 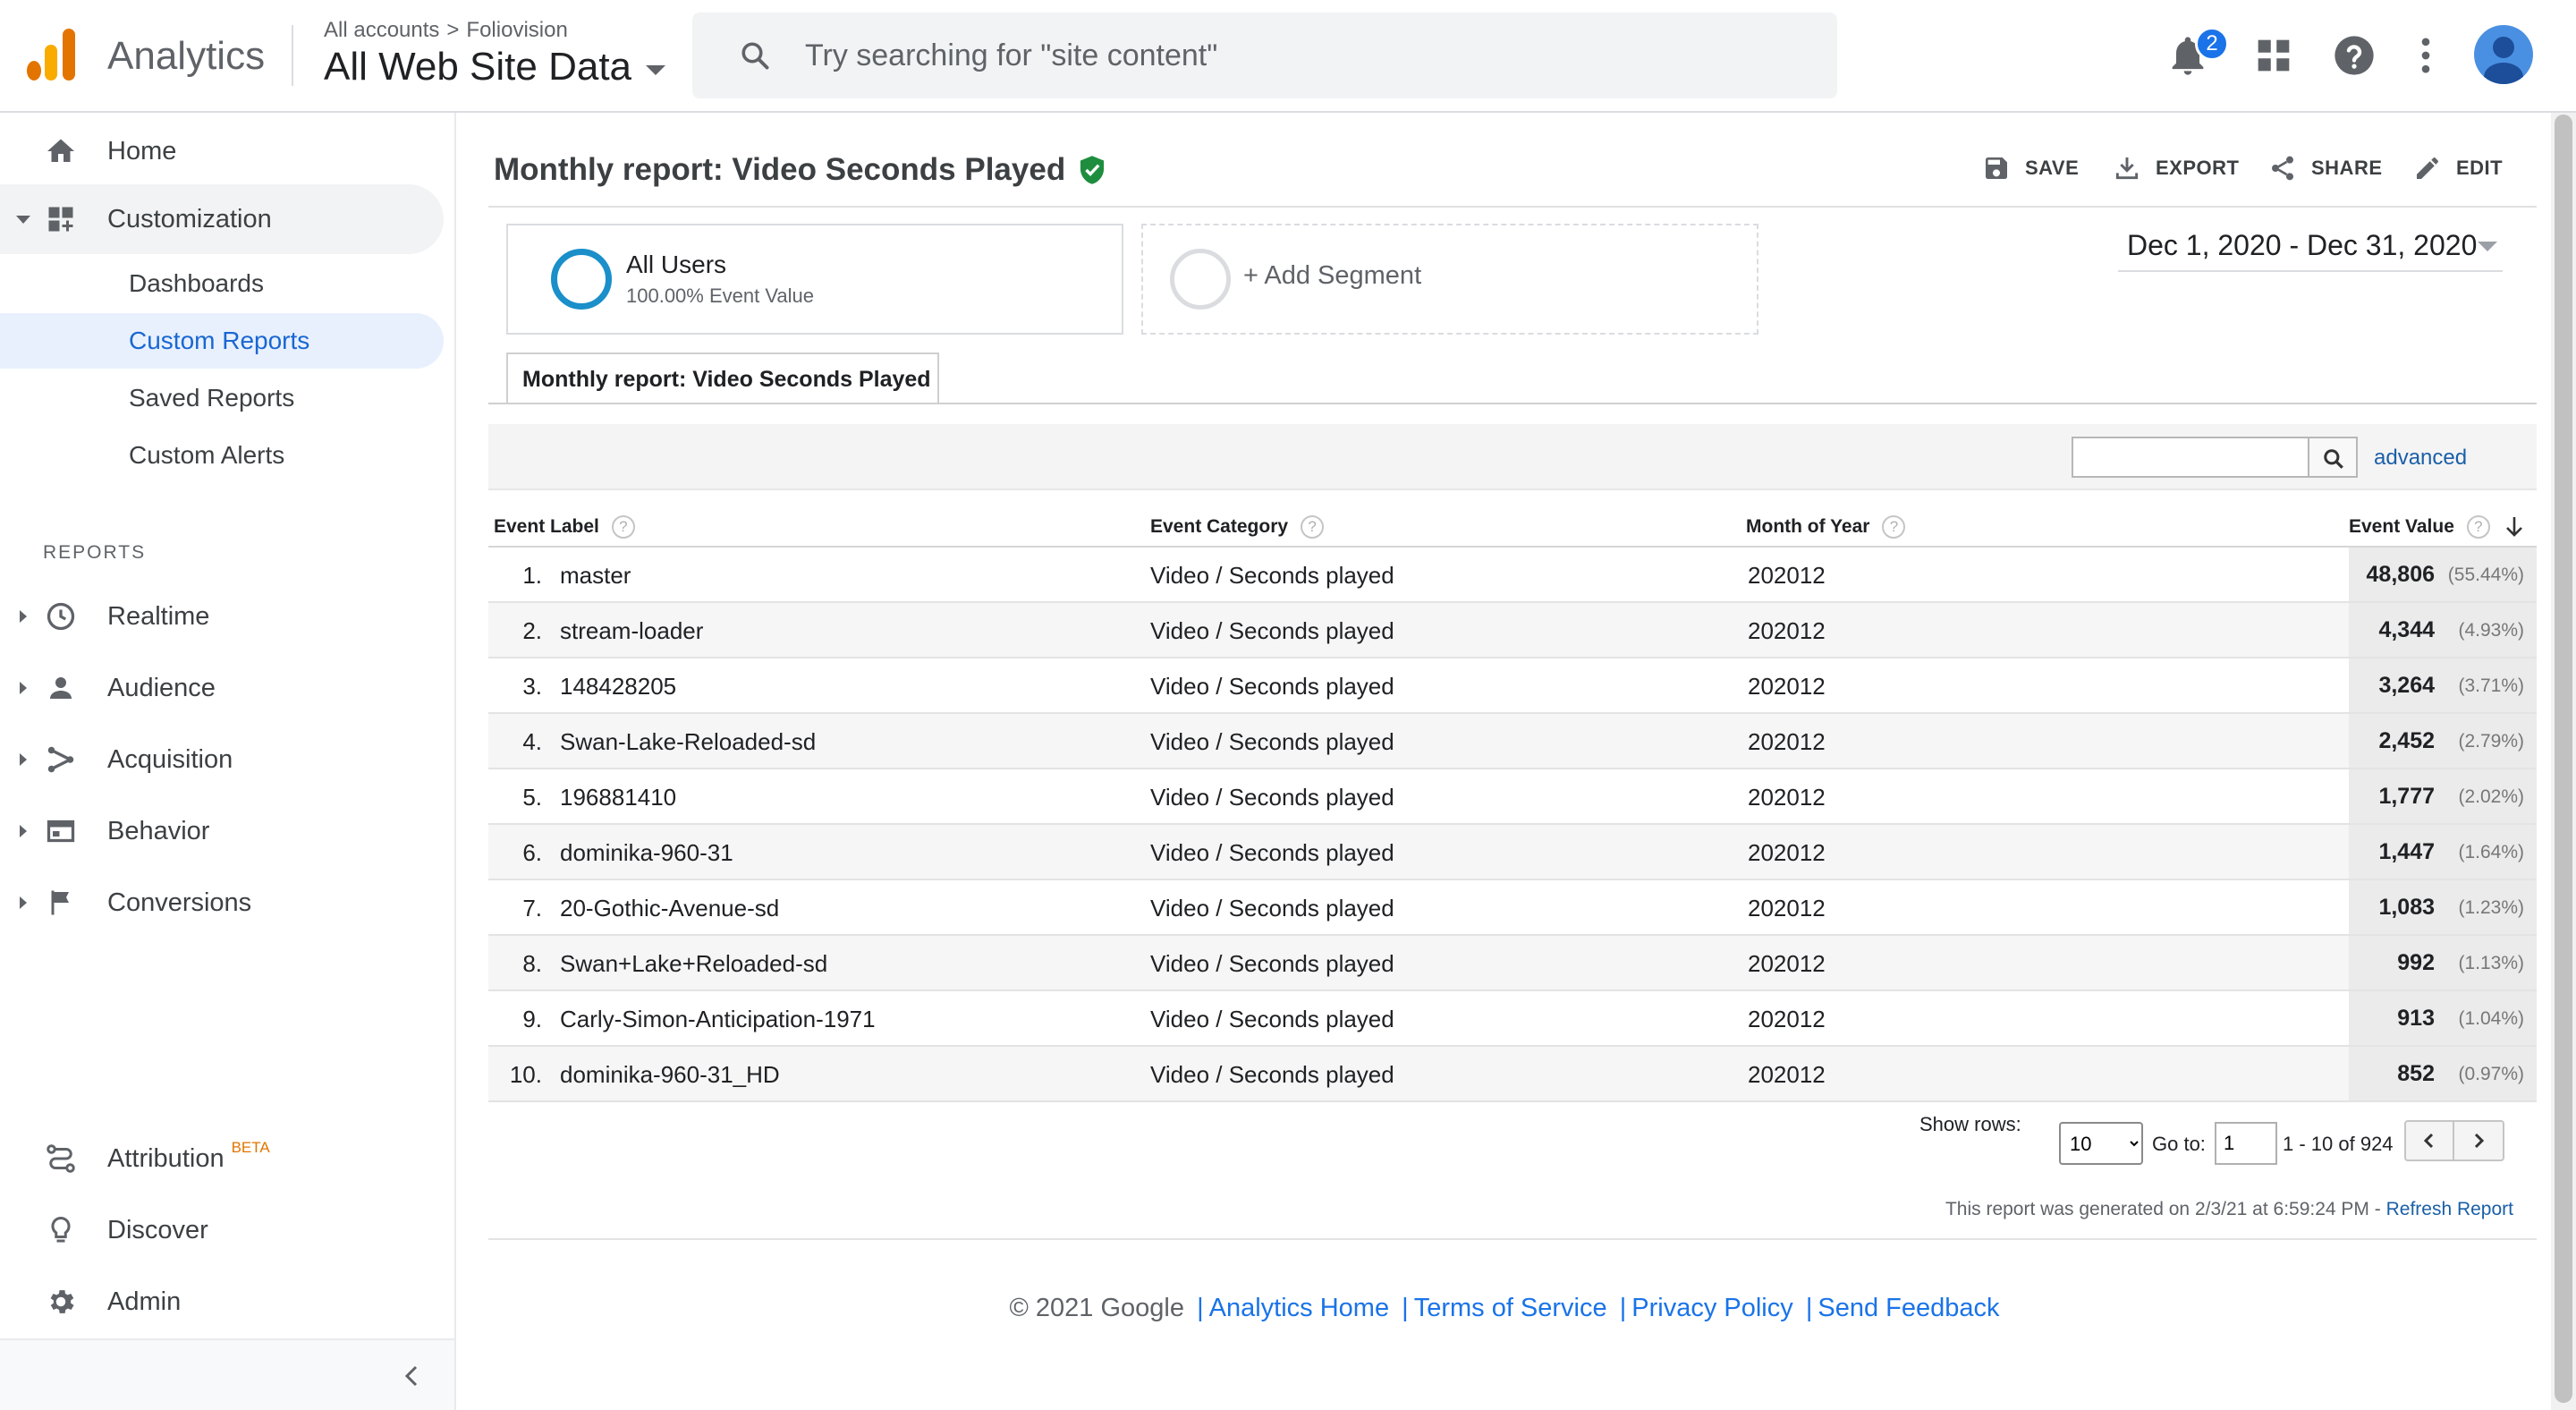 I want to click on sidebar-subitem-dashboards: Dashboards, so click(x=222, y=283).